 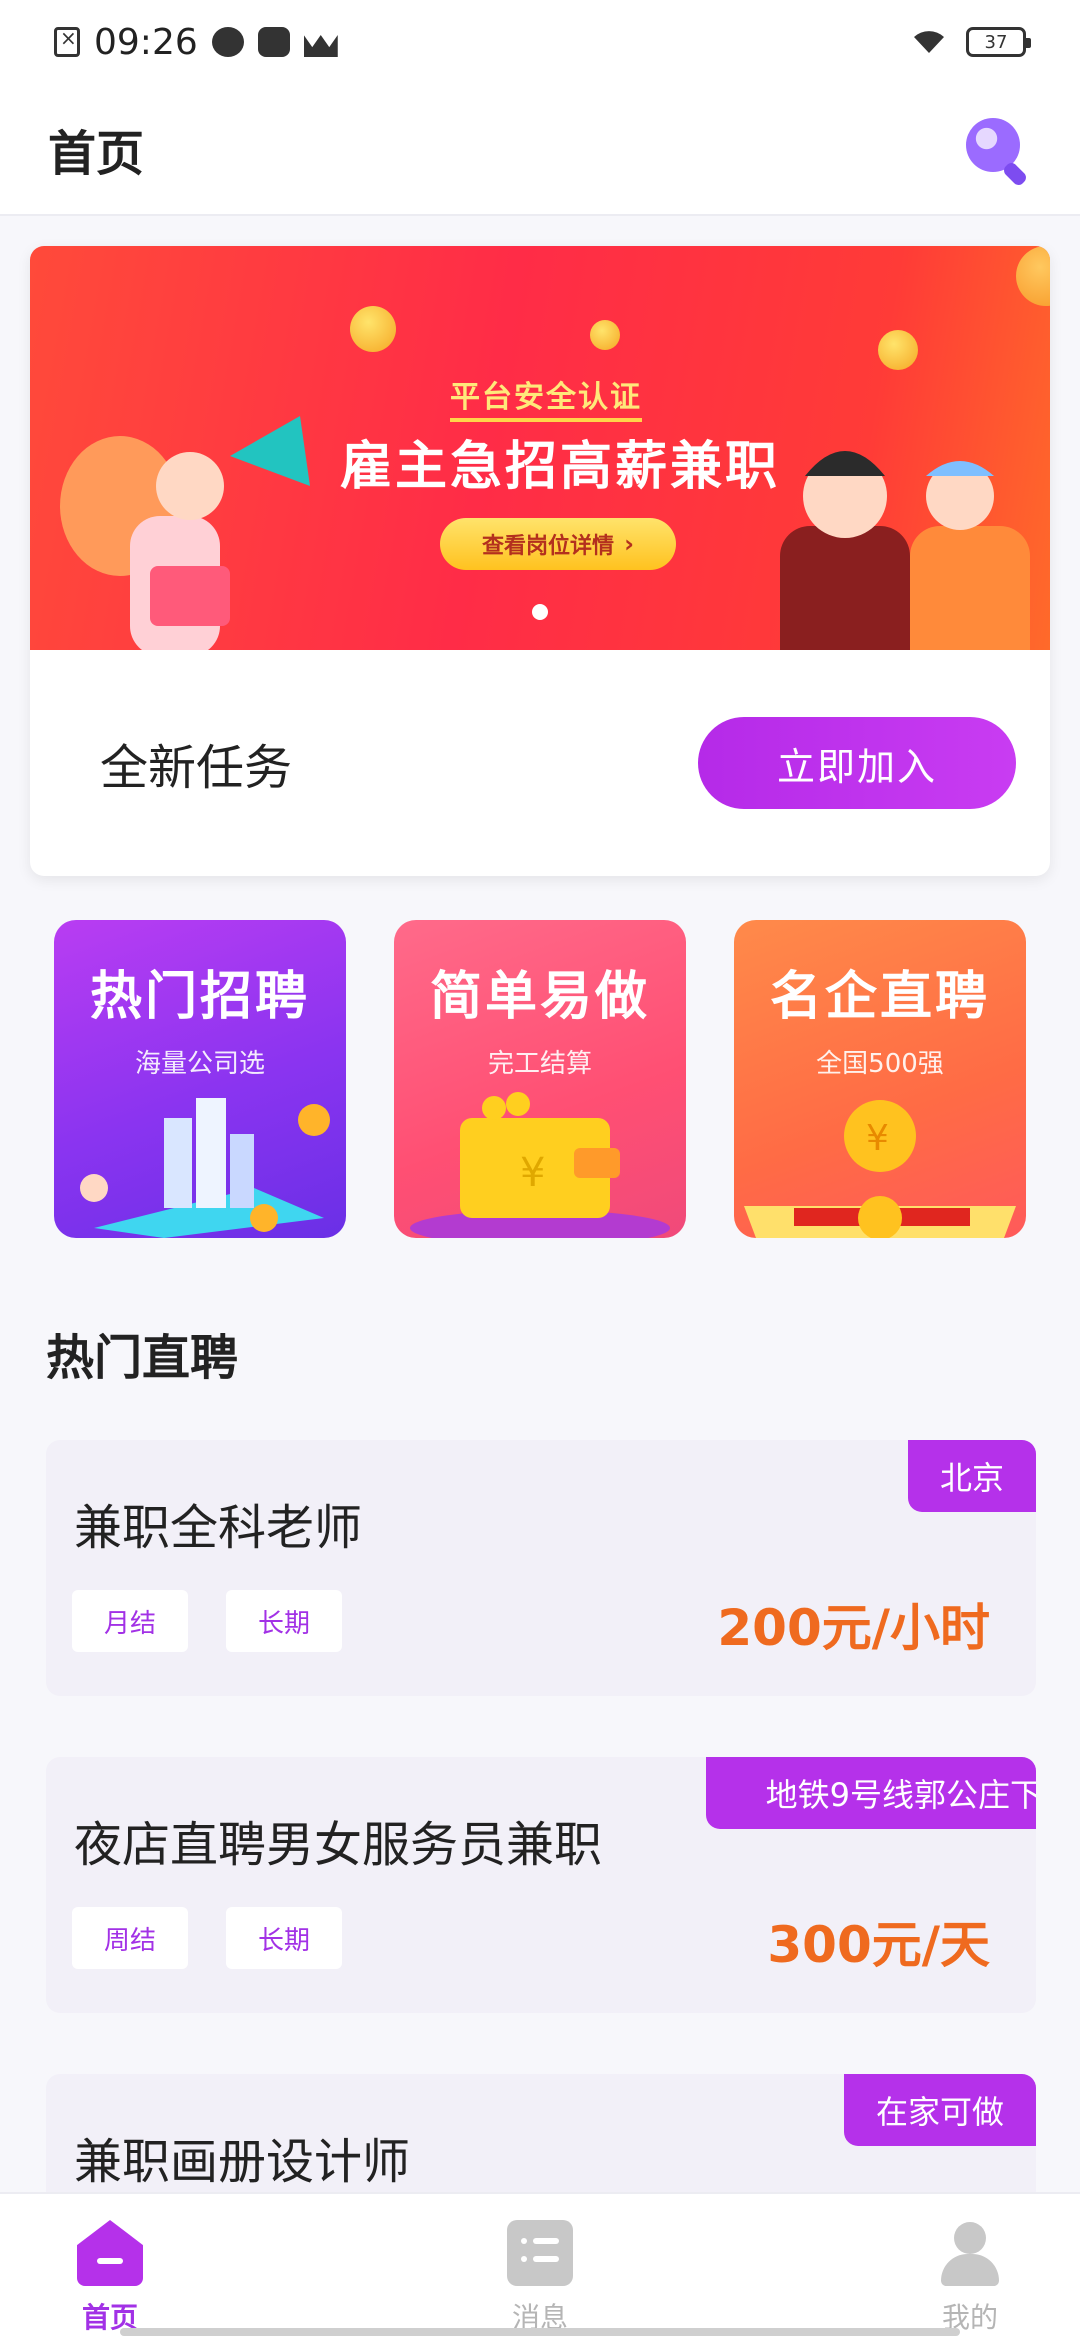 I want to click on status-left: 09:26, so click(x=196, y=42).